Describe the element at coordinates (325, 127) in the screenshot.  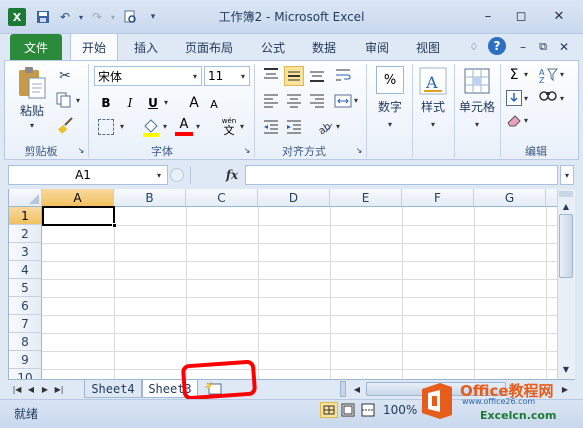
I see `orientation-icon: ab` at that location.